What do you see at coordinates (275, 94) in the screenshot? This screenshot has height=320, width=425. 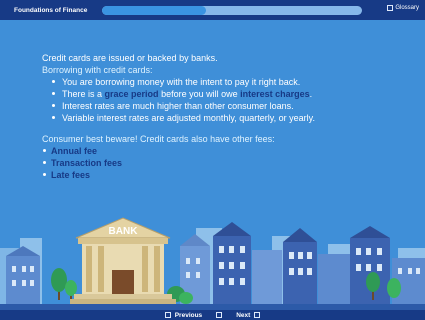 I see `interest-charges-term: interest charges` at bounding box center [275, 94].